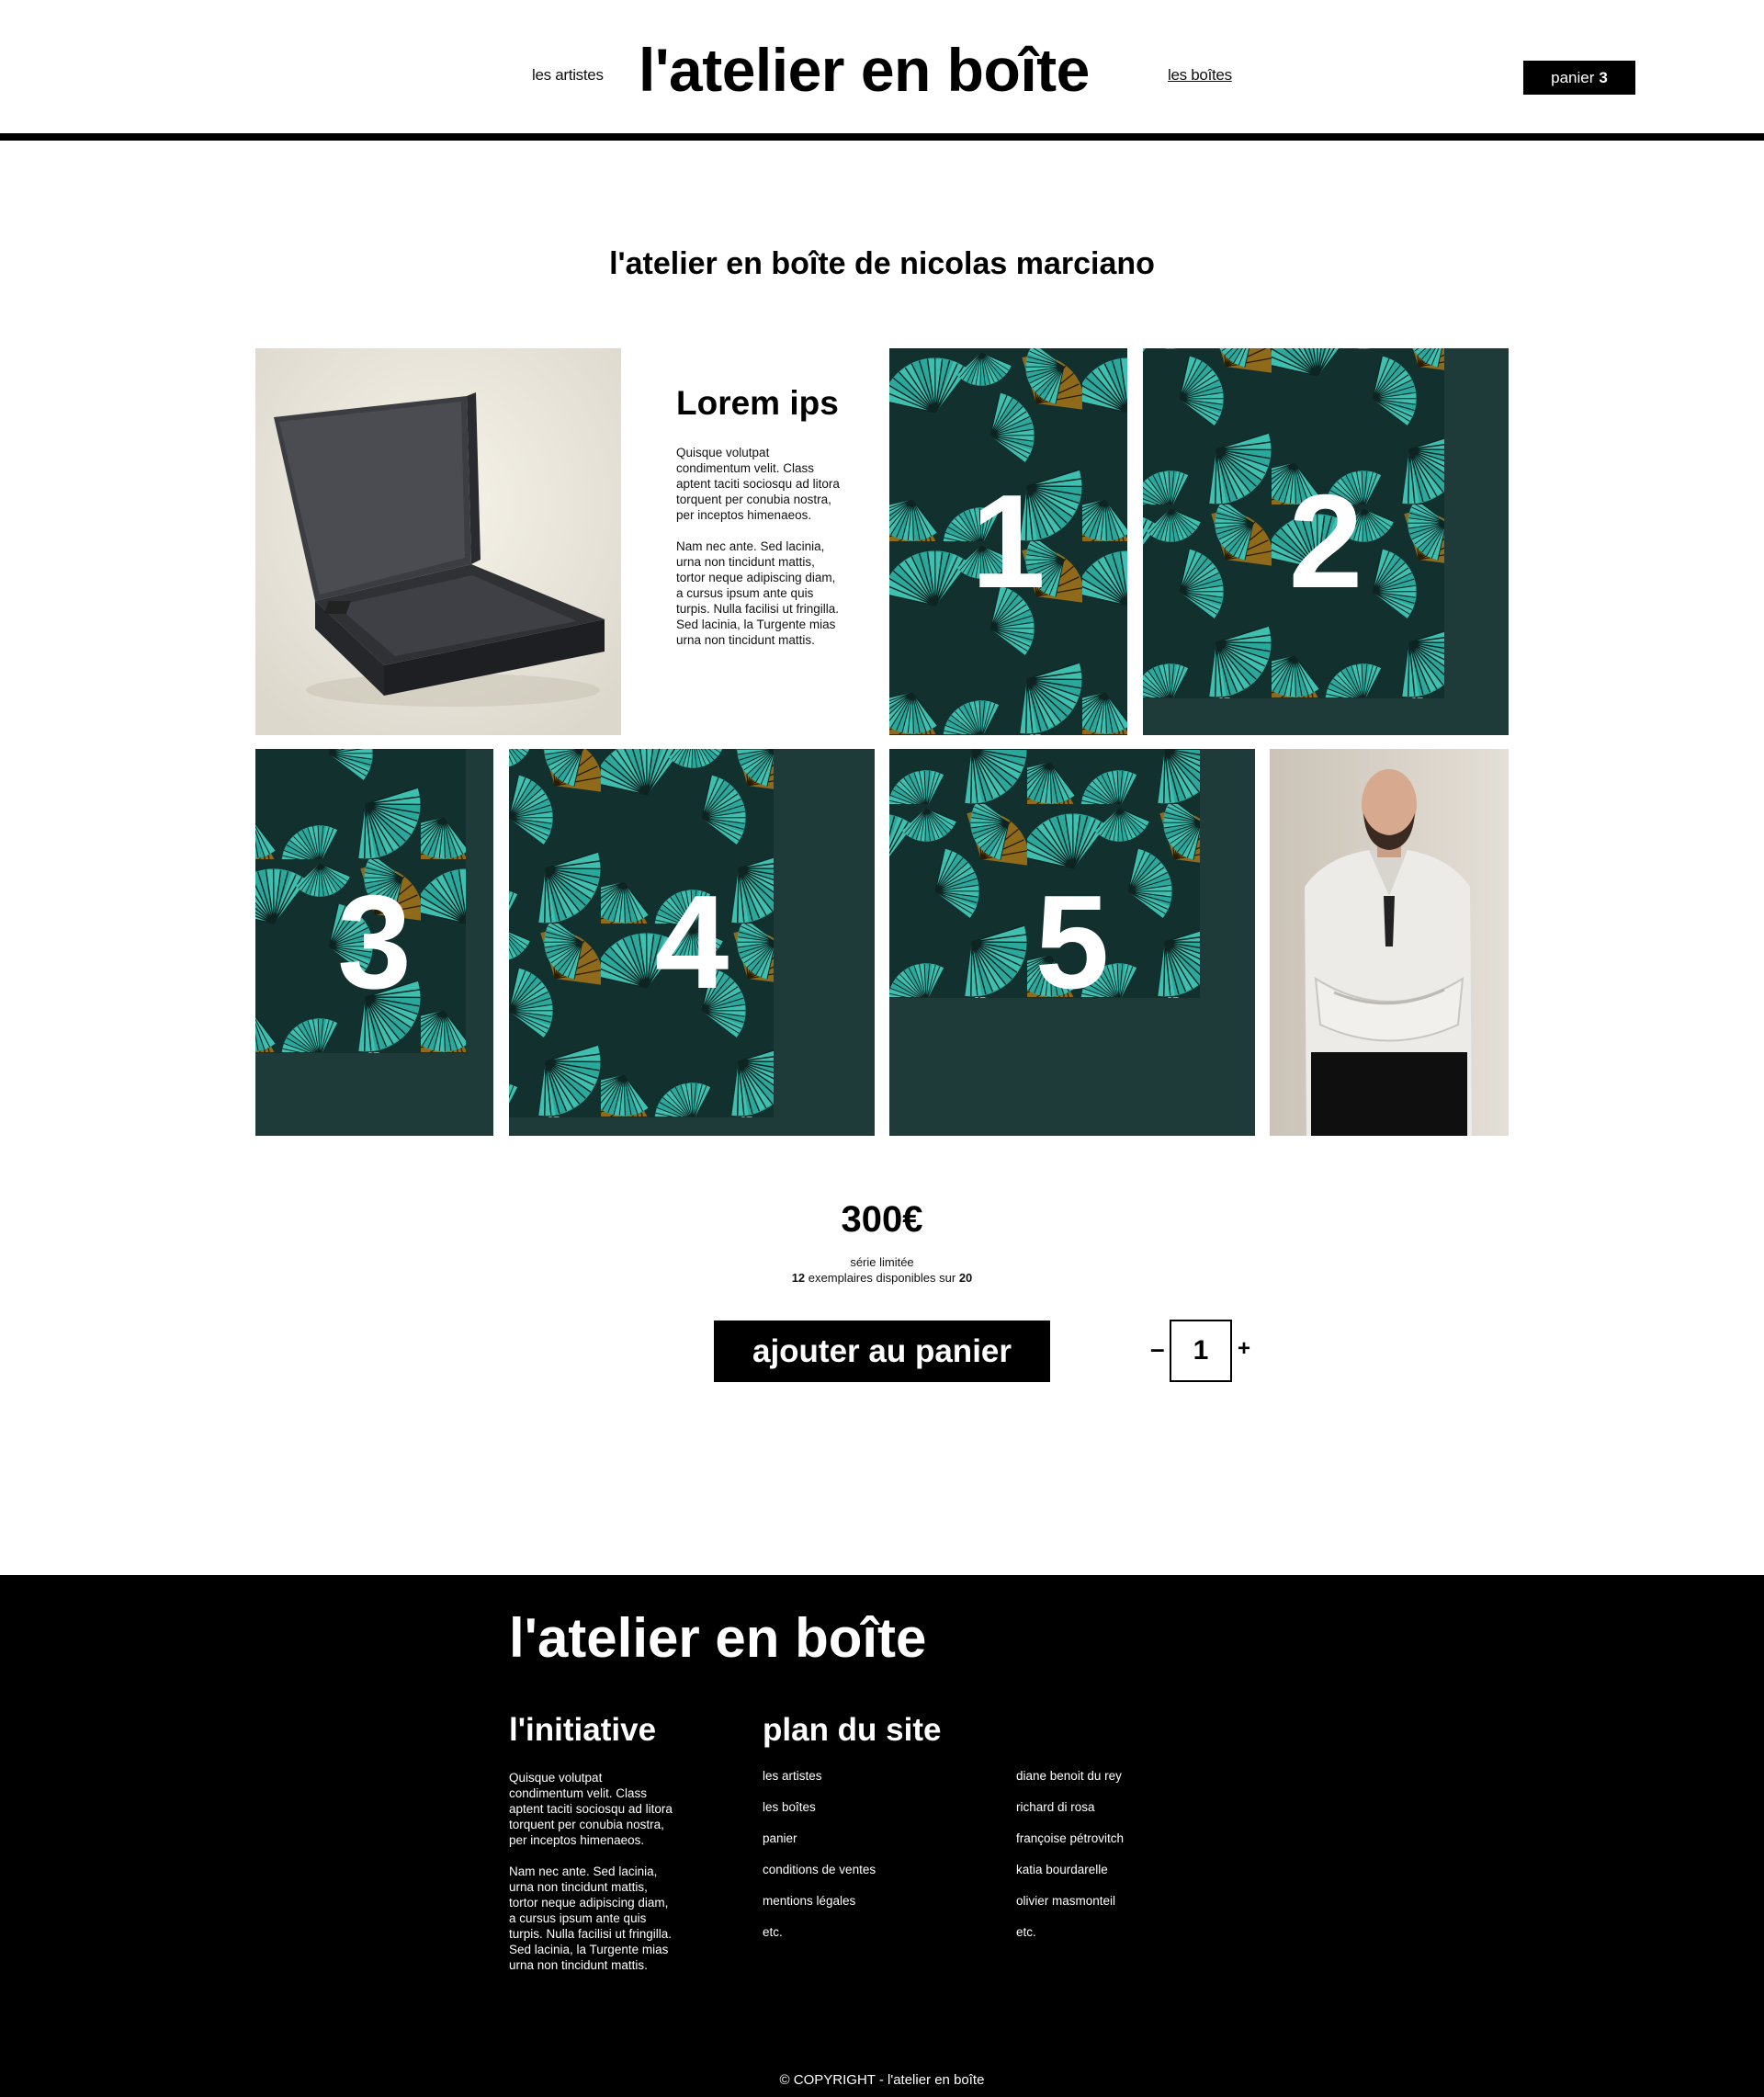 This screenshot has width=1764, height=2097. What do you see at coordinates (882, 2080) in the screenshot?
I see `copyright: © COPYRIGHT - l'atelier en boîte` at bounding box center [882, 2080].